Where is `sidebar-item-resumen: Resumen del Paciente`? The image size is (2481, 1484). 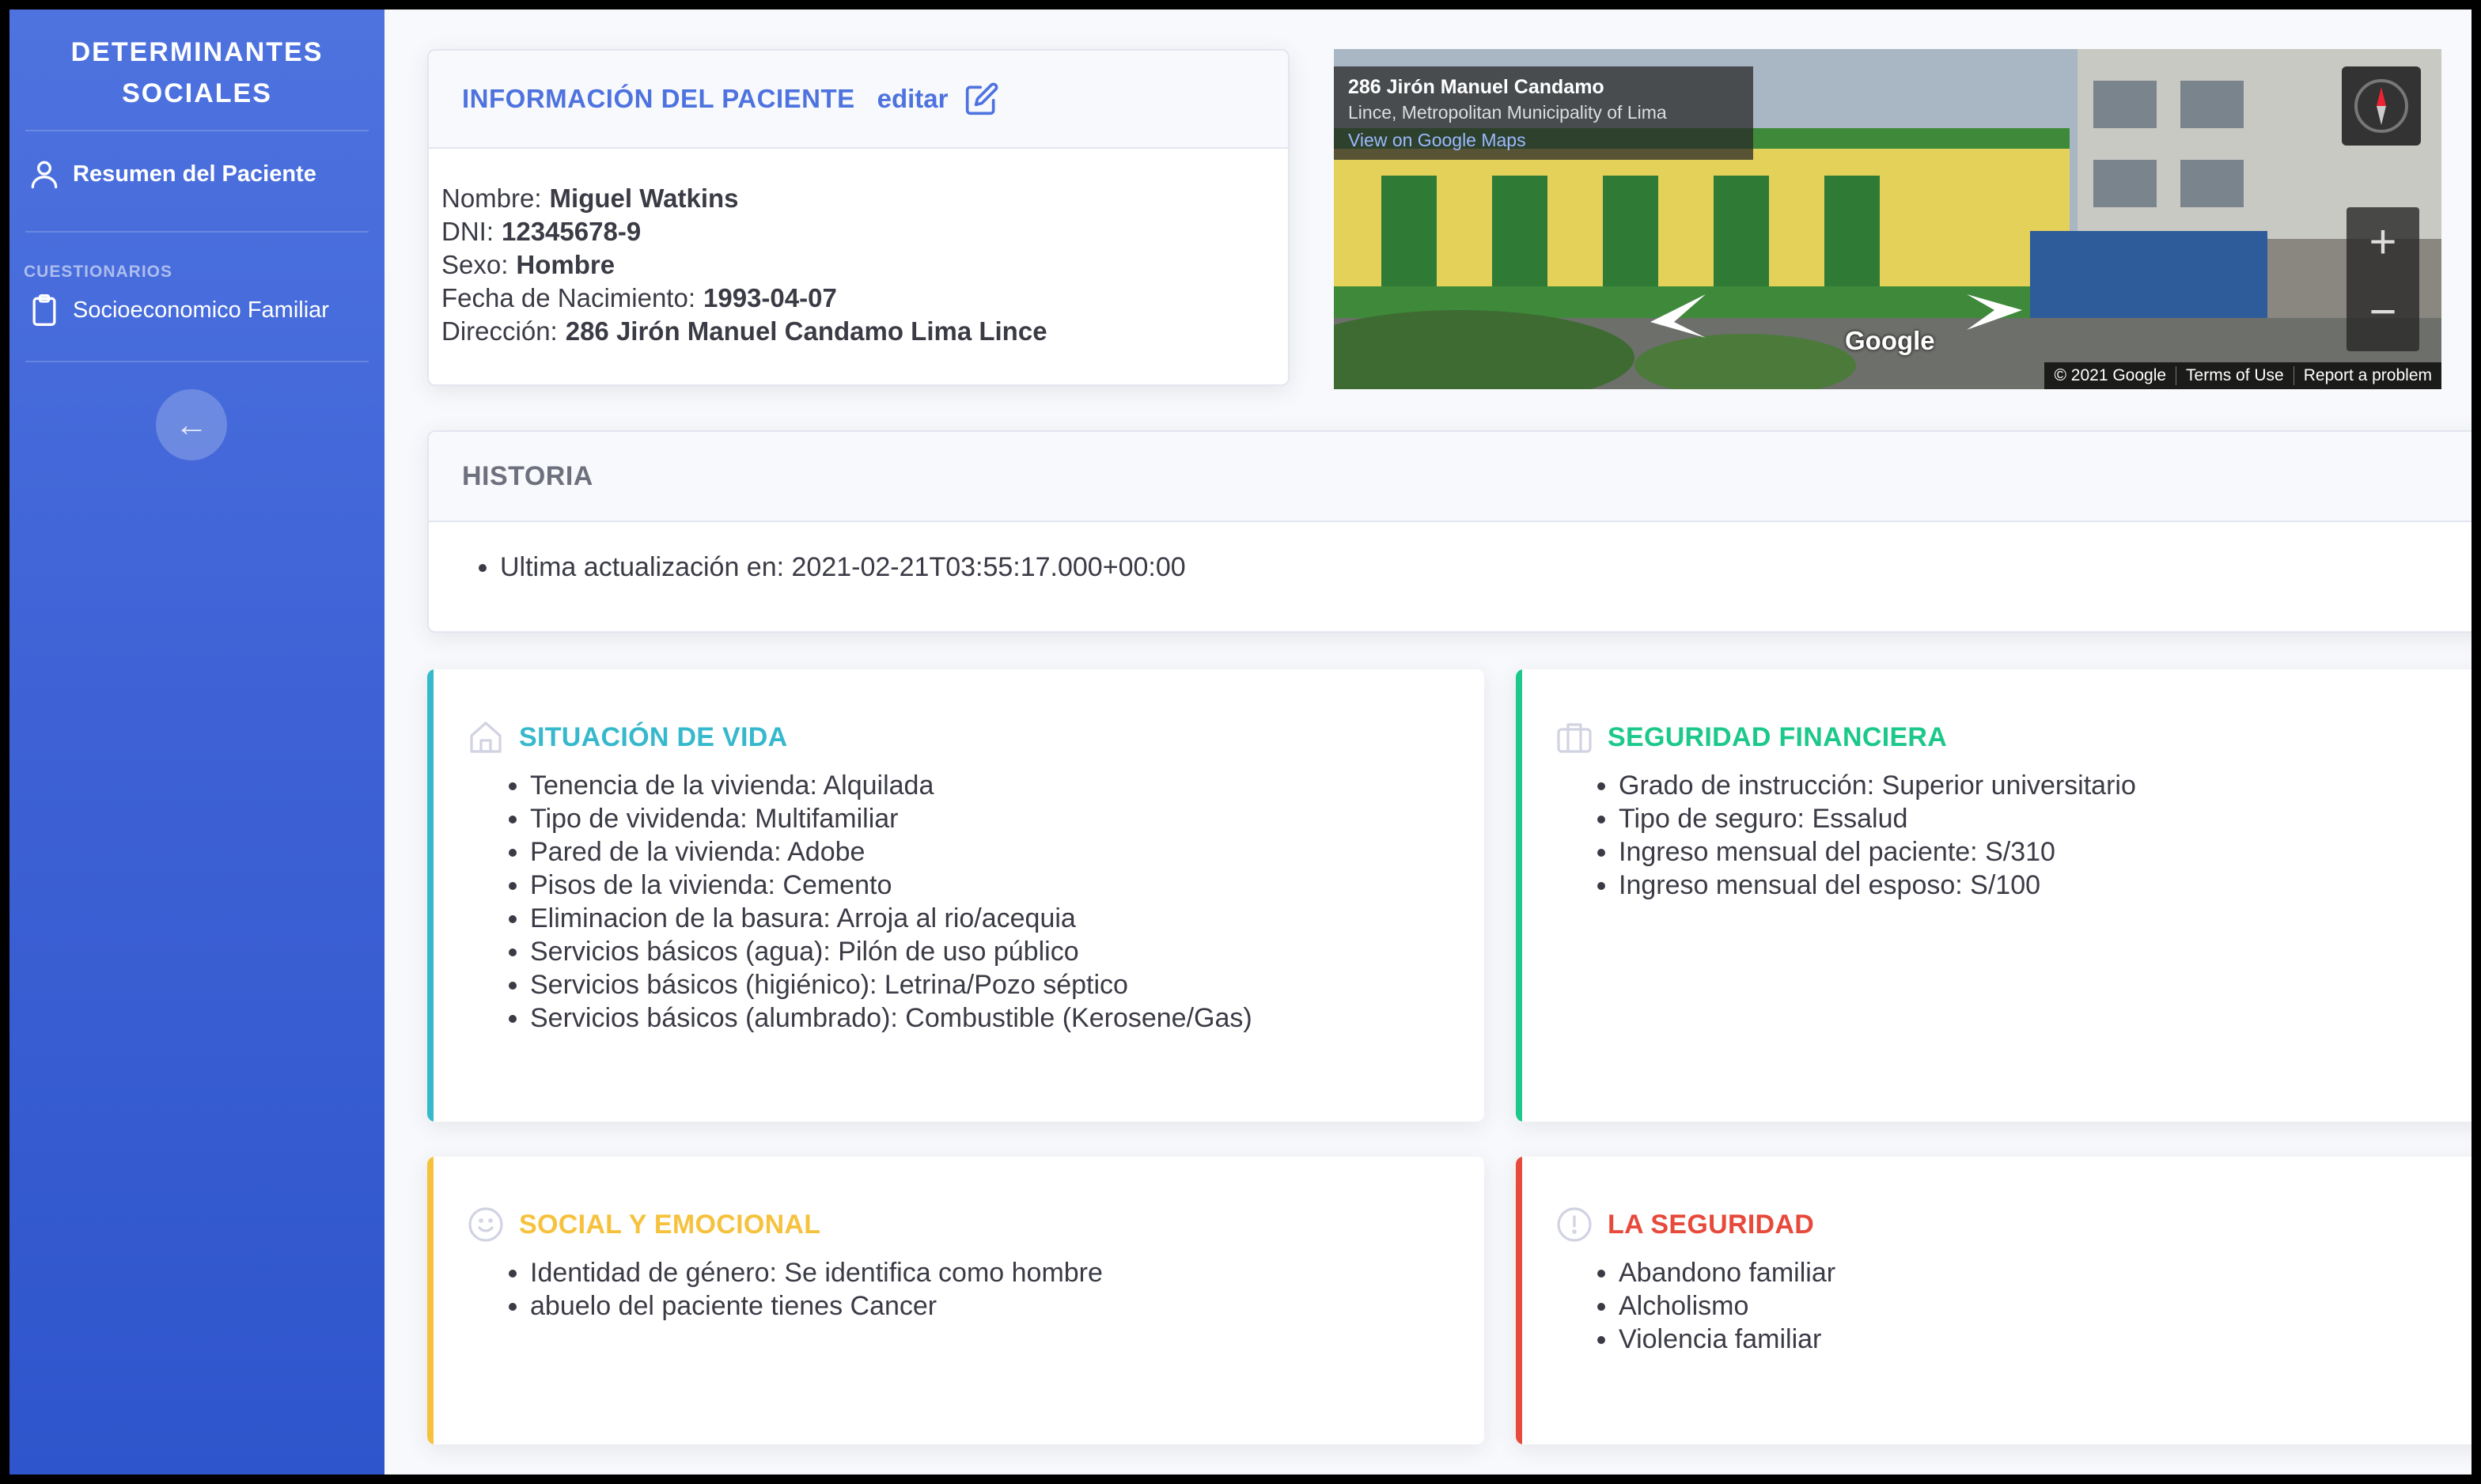
sidebar-item-resumen: Resumen del Paciente is located at coordinates (171, 174).